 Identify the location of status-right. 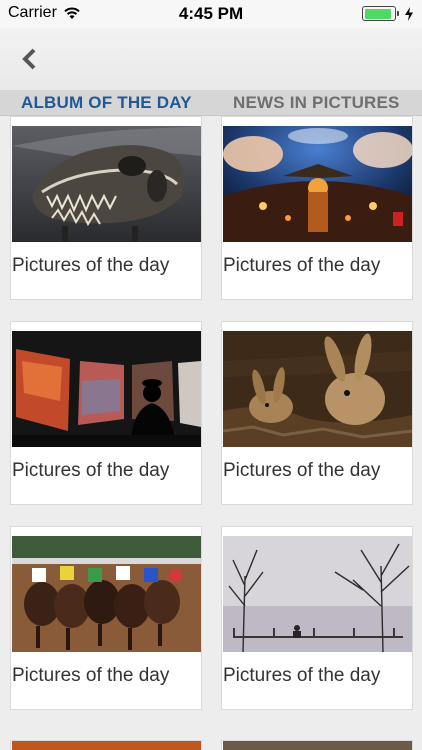
(388, 13).